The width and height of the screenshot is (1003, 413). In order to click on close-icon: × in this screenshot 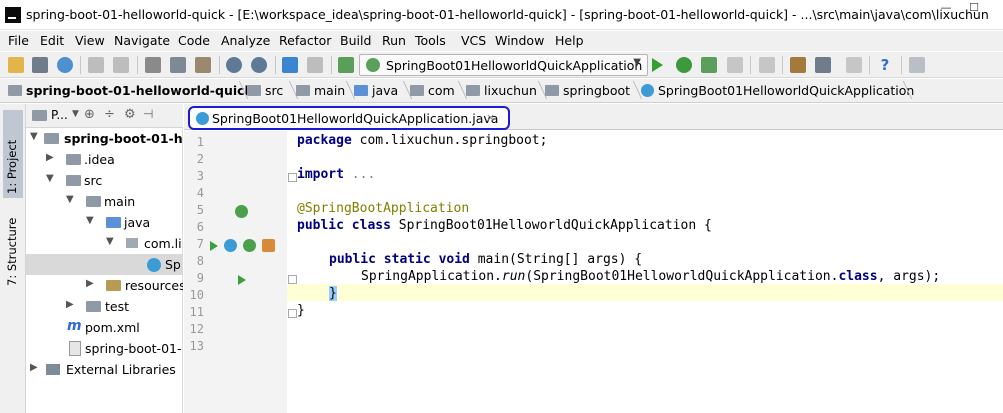, I will do `click(490, 117)`.